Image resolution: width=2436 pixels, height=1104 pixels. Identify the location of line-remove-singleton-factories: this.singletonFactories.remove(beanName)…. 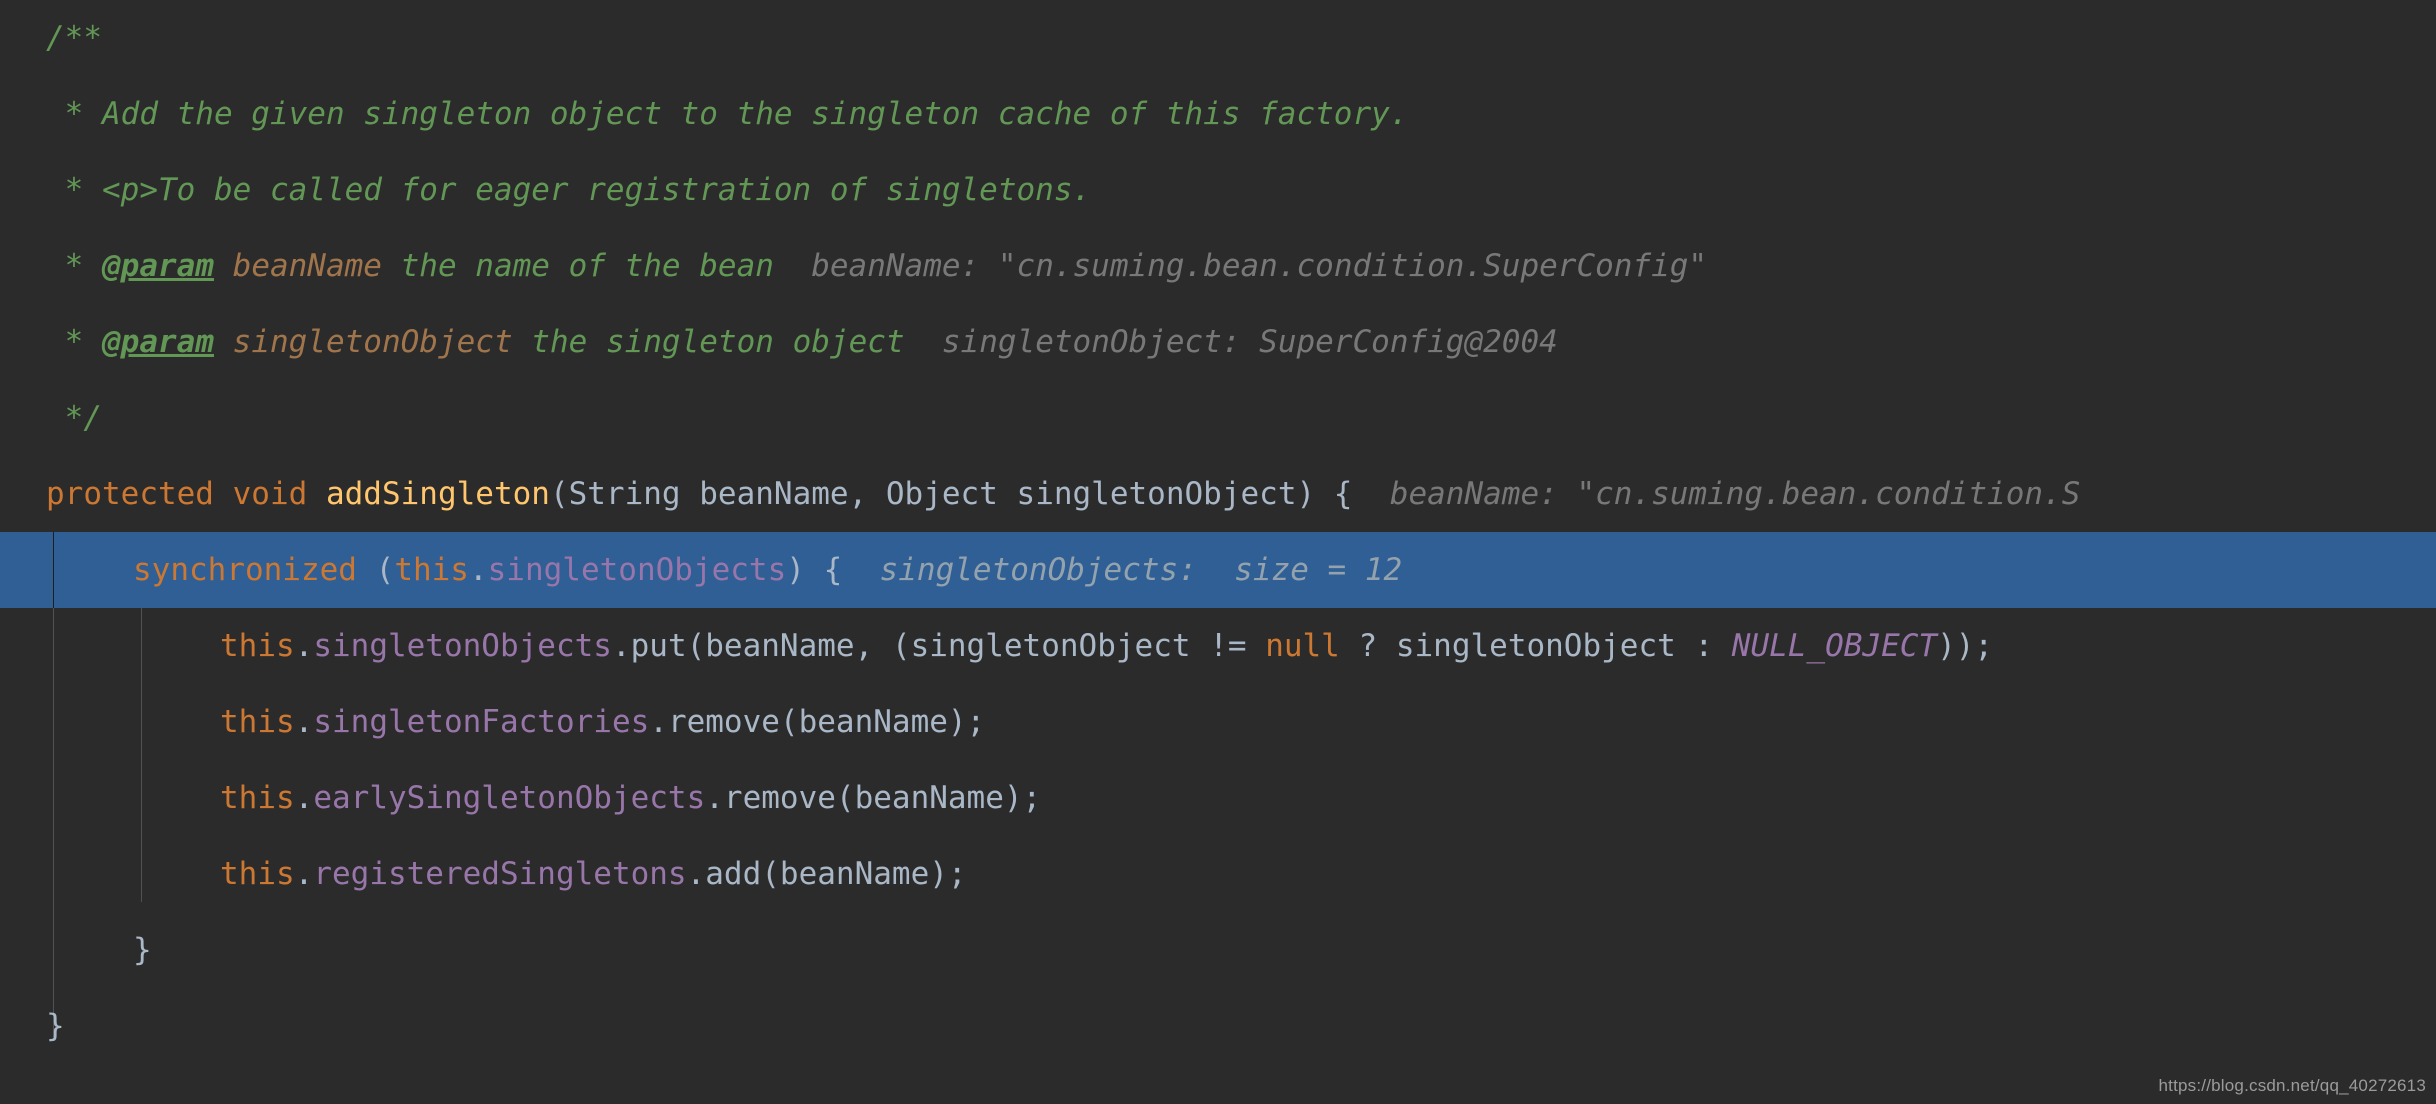
(1218, 722).